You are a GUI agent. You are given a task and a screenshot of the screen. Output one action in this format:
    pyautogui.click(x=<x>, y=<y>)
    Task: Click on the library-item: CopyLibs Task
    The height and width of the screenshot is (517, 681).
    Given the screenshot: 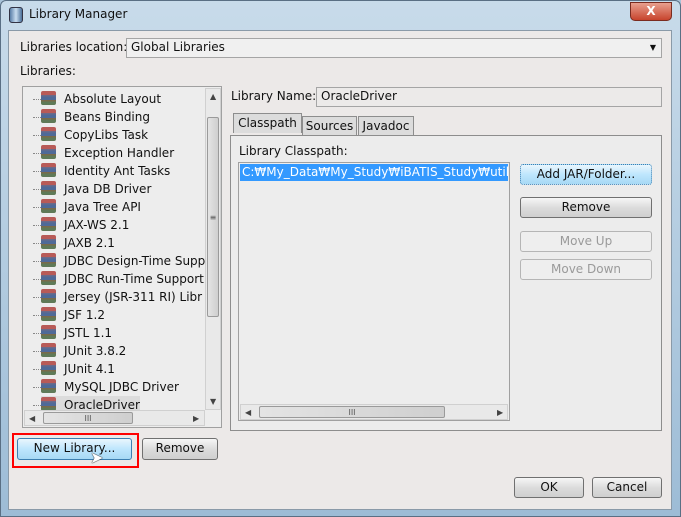 What is the action you would take?
    pyautogui.click(x=94, y=135)
    